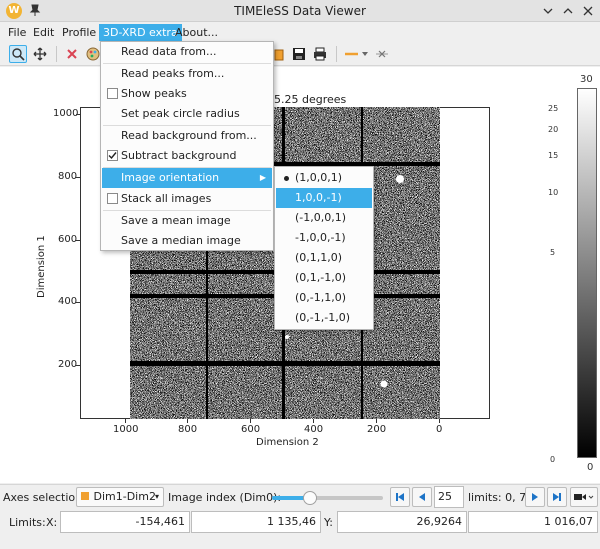  I want to click on x-max-field: 1 135,46, so click(256, 522).